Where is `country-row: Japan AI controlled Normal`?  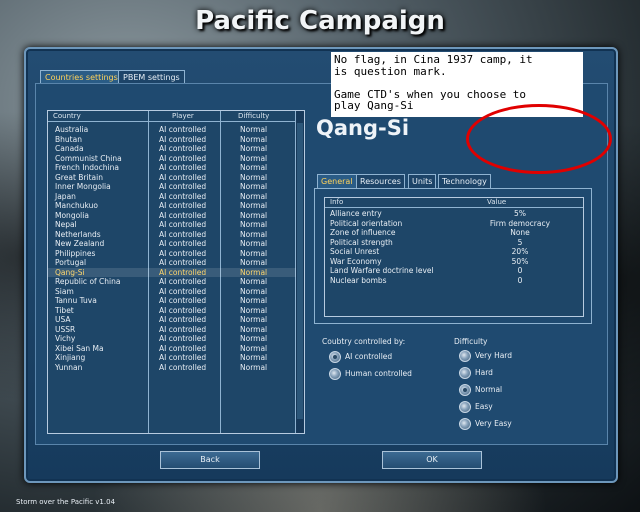
country-row: Japan AI controlled Normal is located at coordinates (172, 197).